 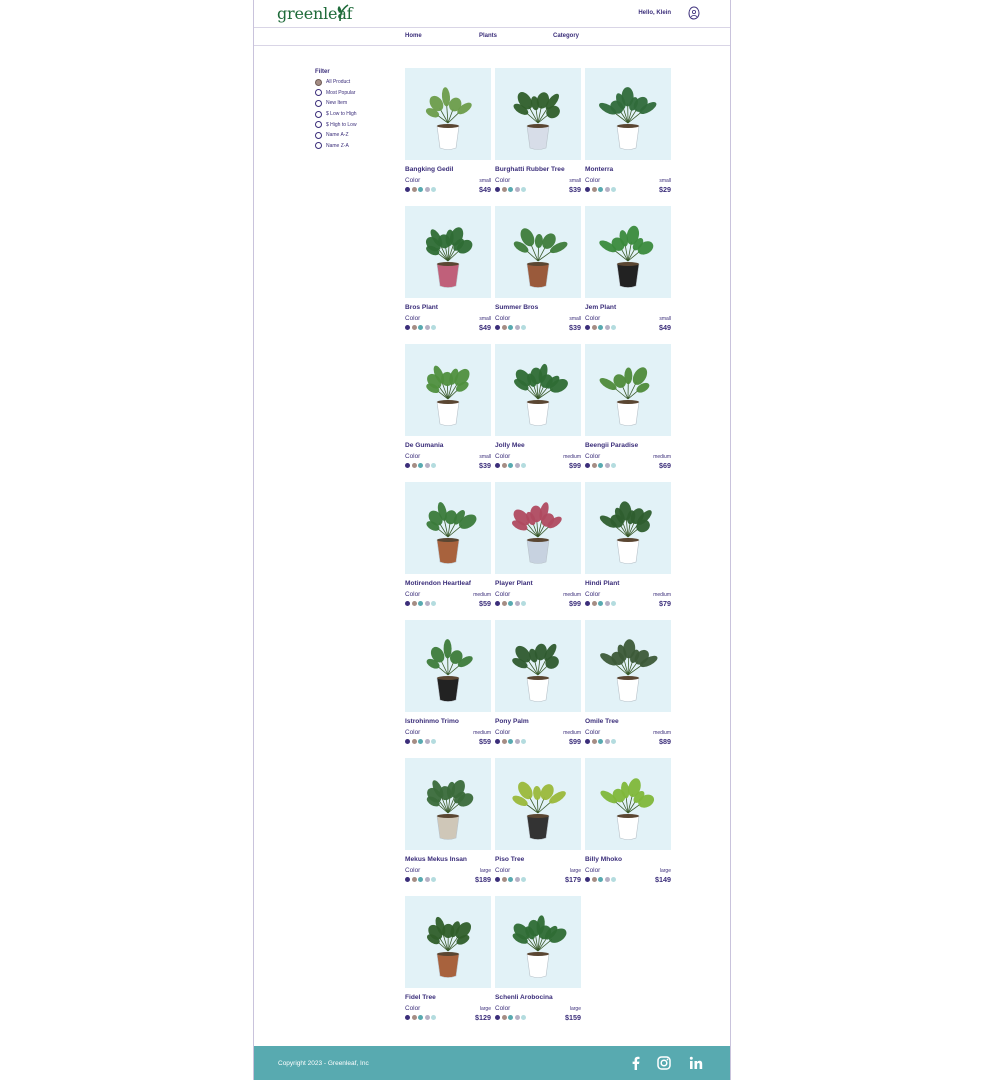 I want to click on product-card: Hindi Plant Color medium $79, so click(x=628, y=551).